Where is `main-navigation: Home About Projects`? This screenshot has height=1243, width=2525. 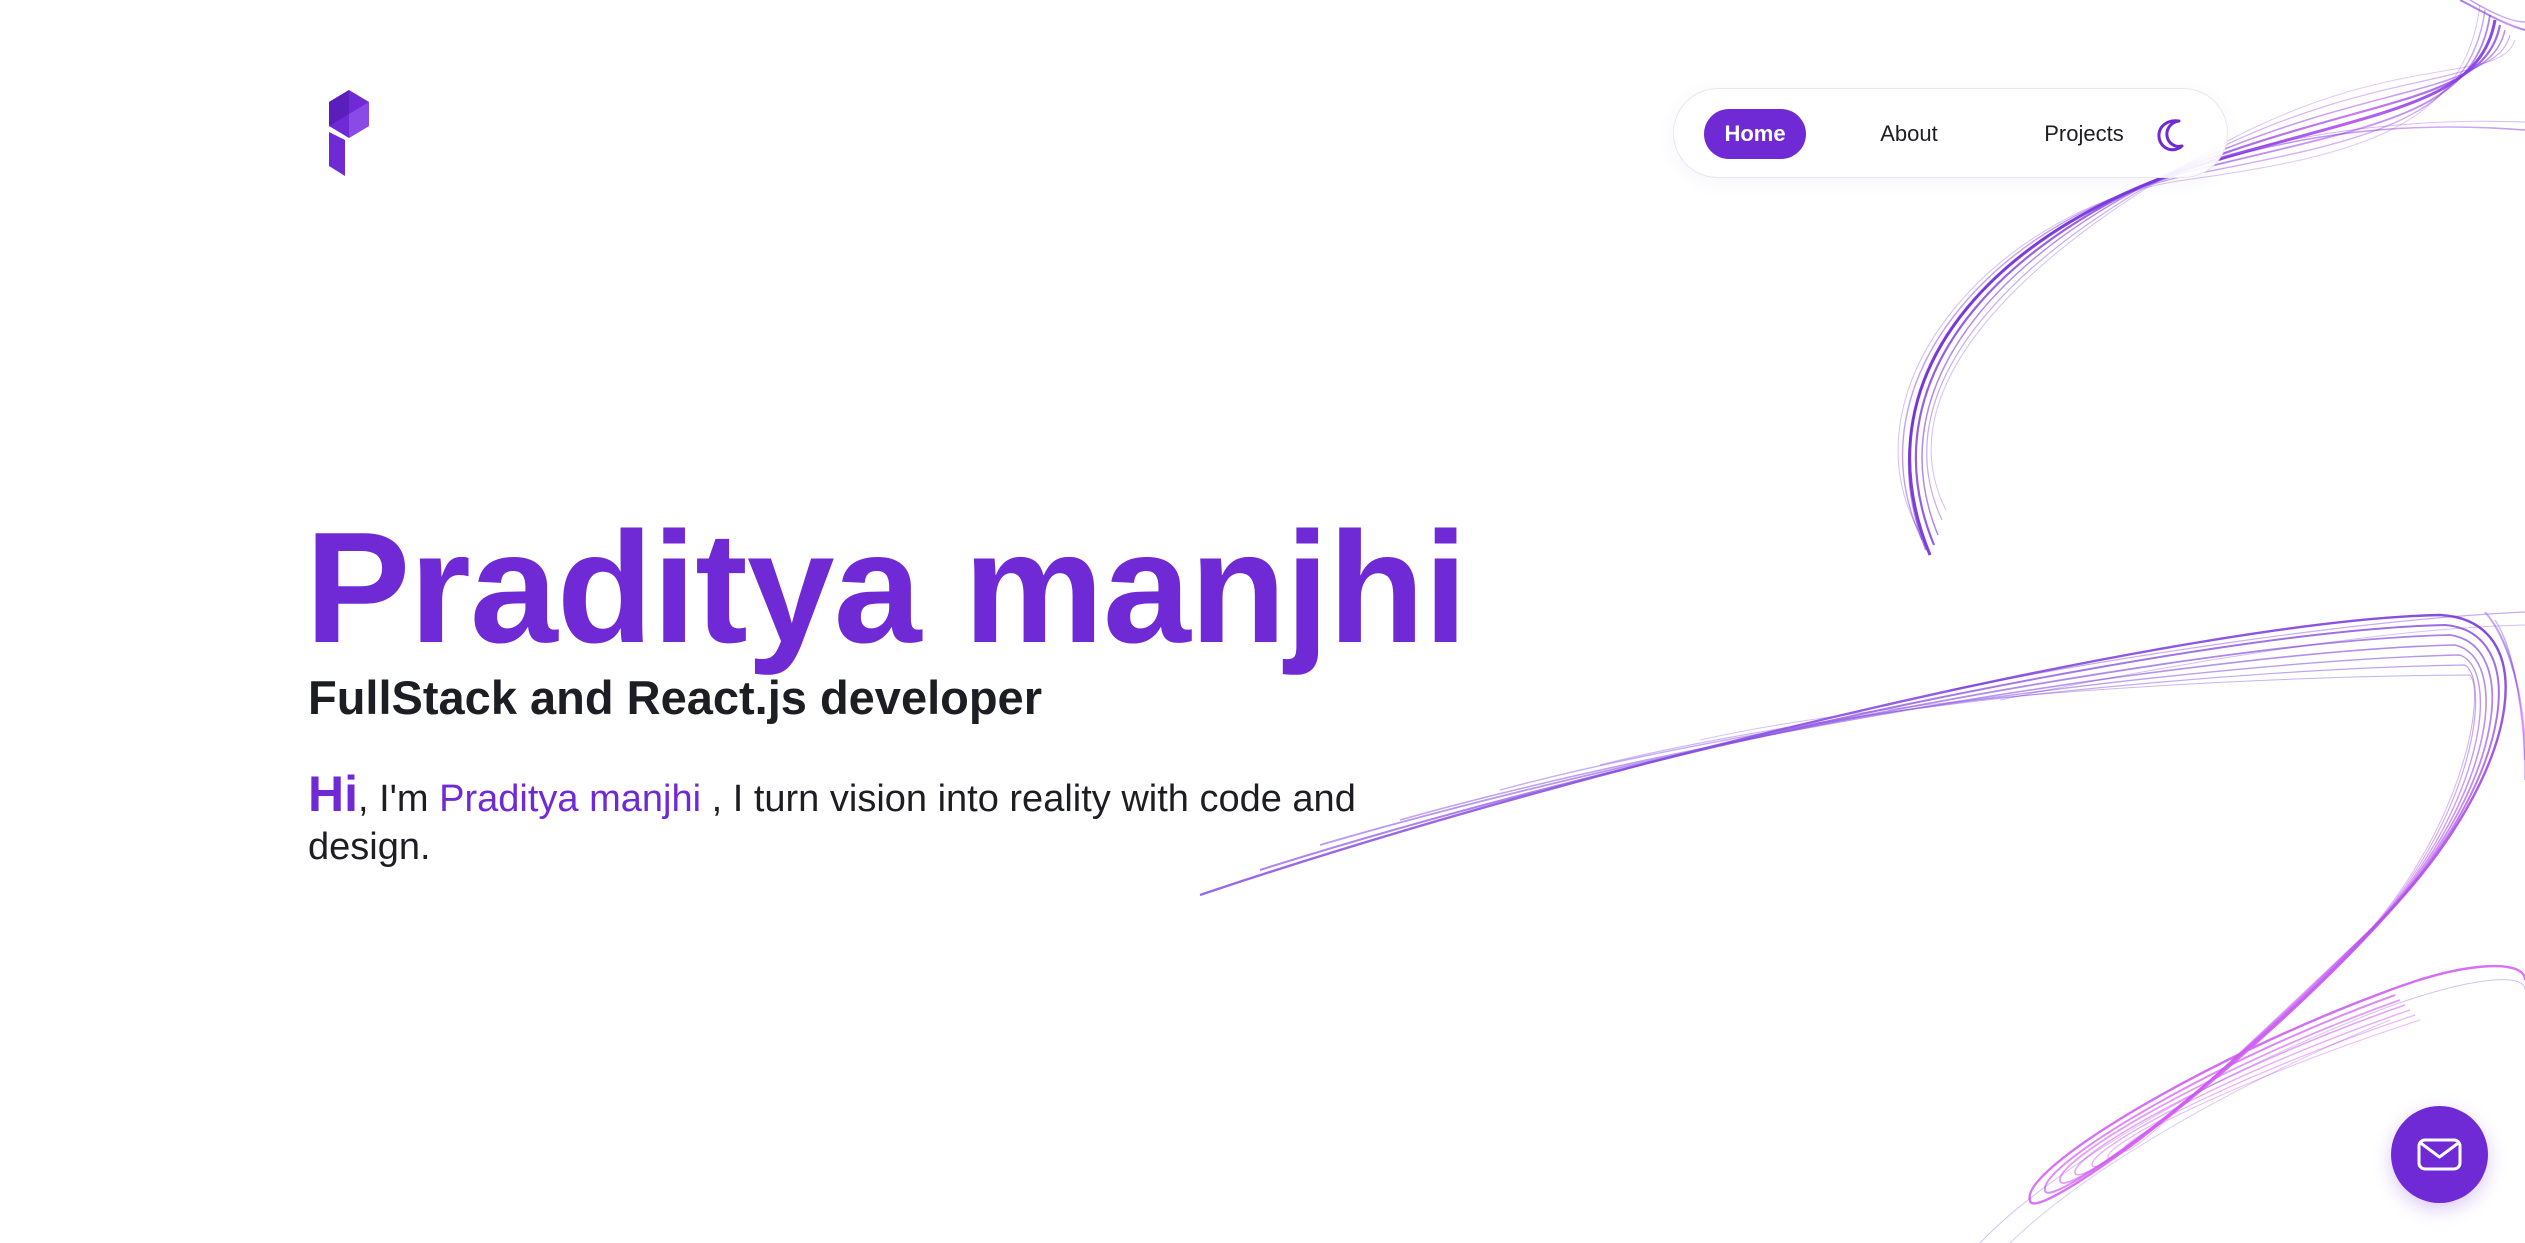
main-navigation: Home About Projects is located at coordinates (1950, 133).